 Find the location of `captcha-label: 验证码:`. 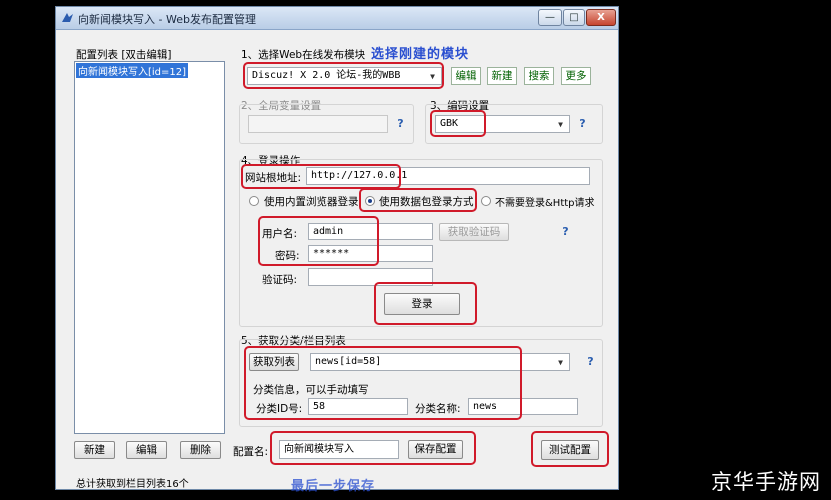

captcha-label: 验证码: is located at coordinates (280, 280).